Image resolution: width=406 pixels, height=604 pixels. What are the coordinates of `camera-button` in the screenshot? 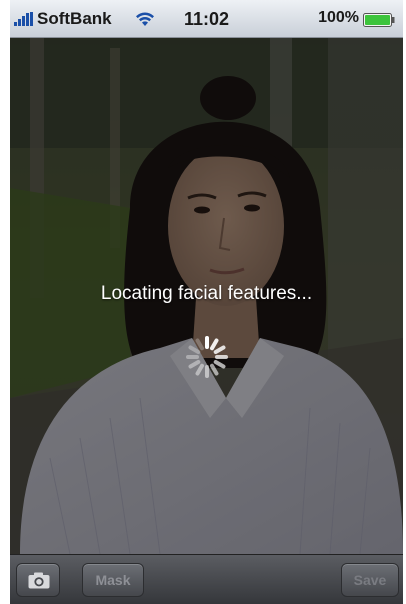 It's located at (38, 580).